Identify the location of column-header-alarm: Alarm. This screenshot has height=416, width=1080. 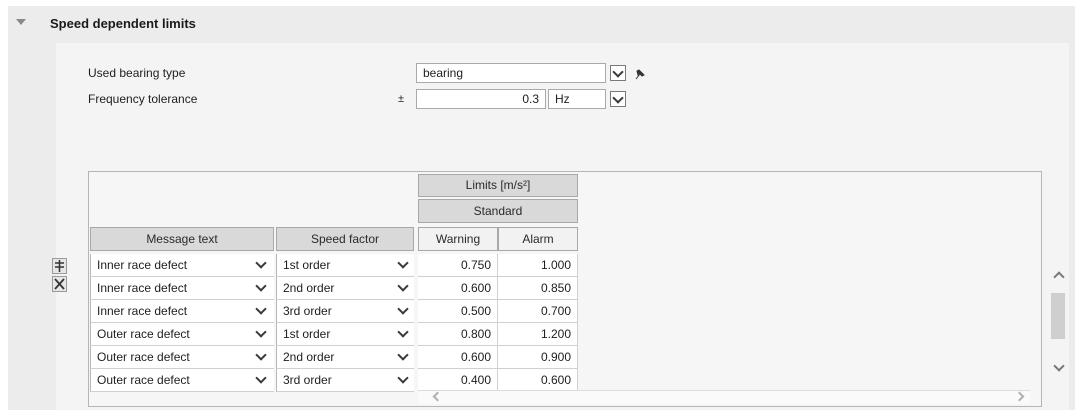
(538, 239).